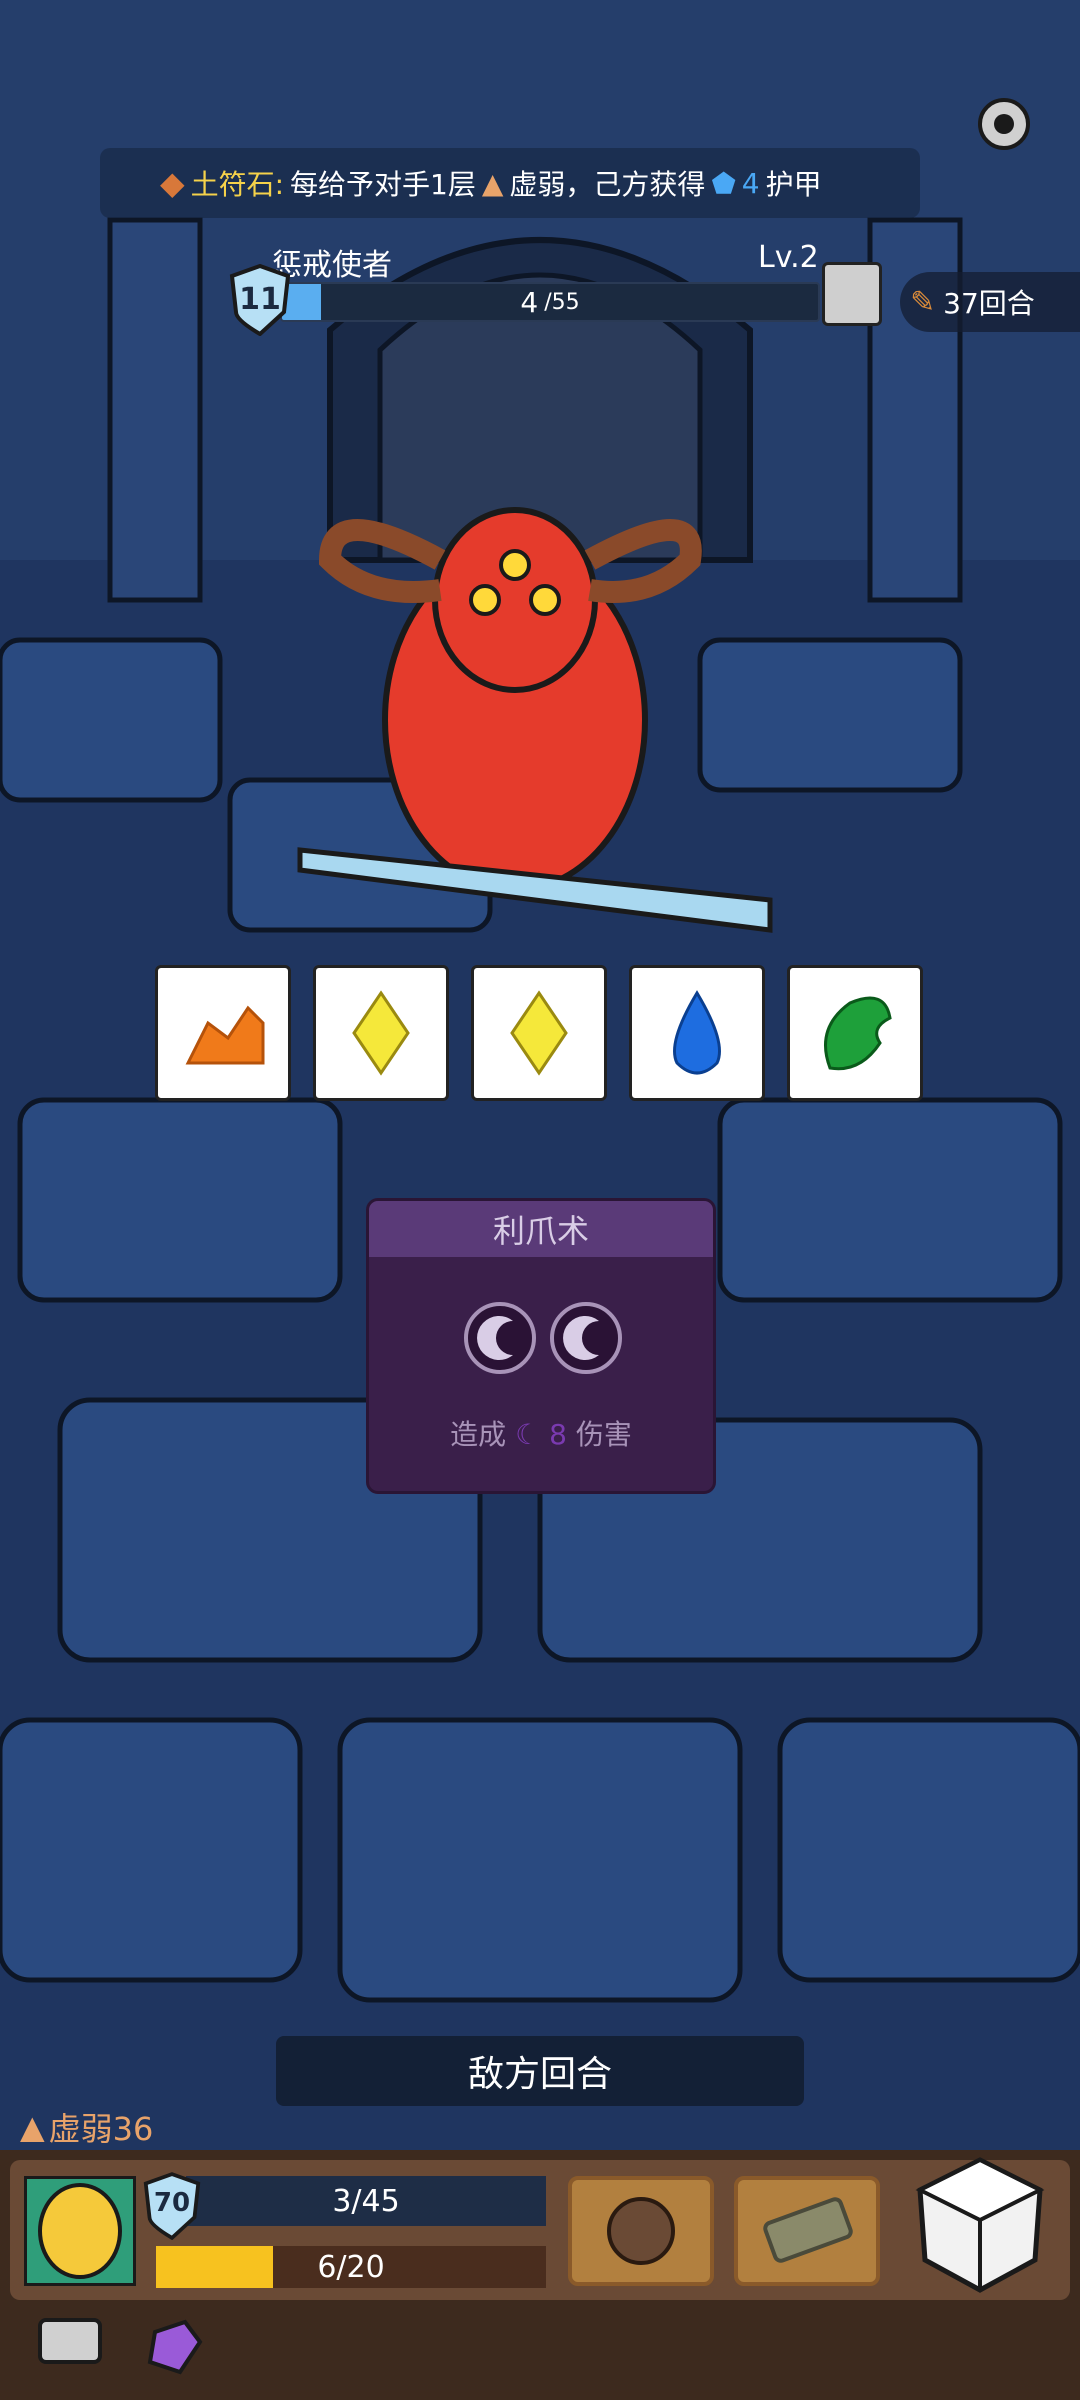 This screenshot has height=2400, width=1080. What do you see at coordinates (562, 302) in the screenshot?
I see `enemy-hp-max: /55` at bounding box center [562, 302].